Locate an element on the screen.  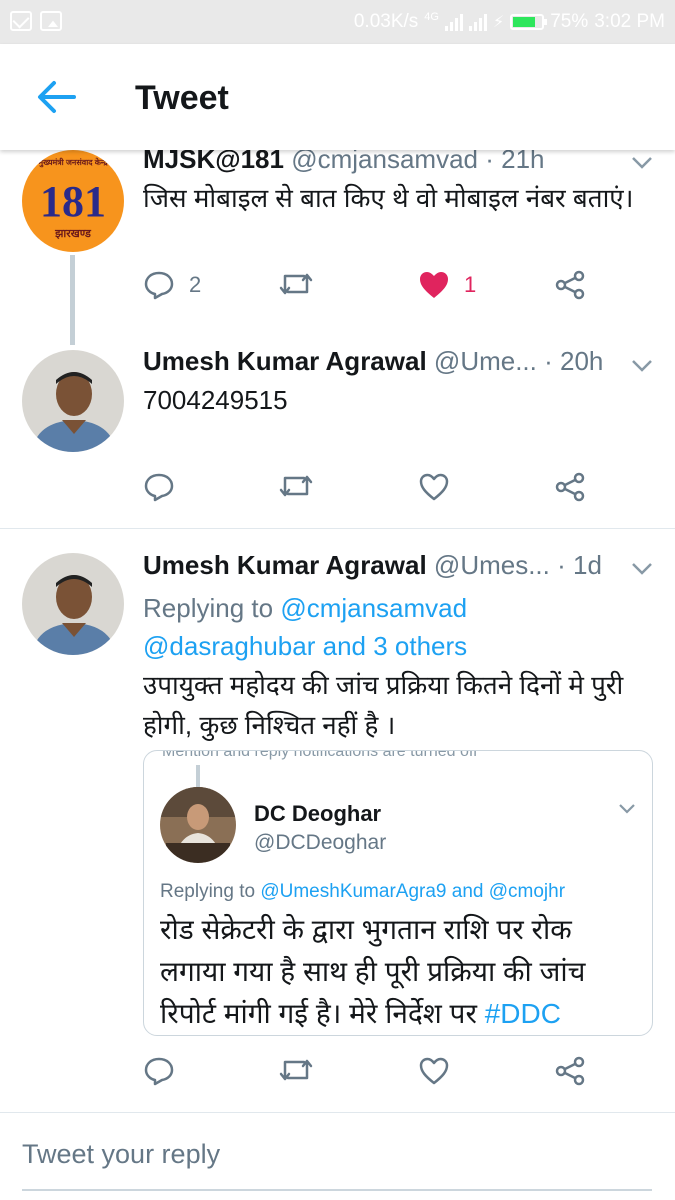
reply-button: 2 is located at coordinates (172, 285).